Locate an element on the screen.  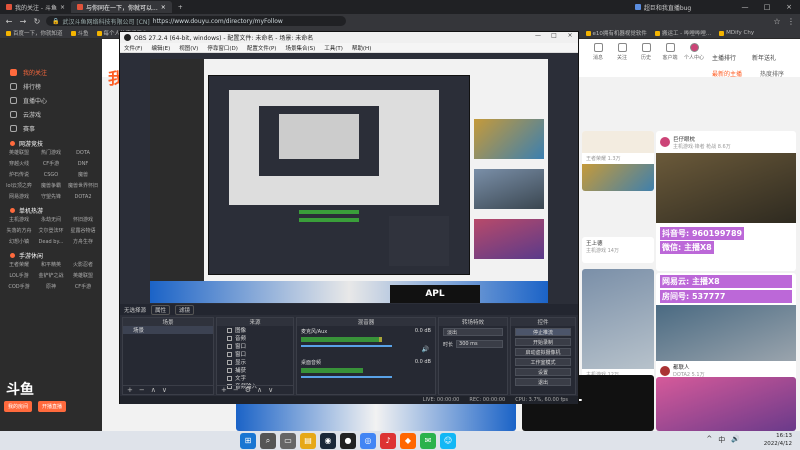
scene-item: 场景 is located at coordinates (168, 330).